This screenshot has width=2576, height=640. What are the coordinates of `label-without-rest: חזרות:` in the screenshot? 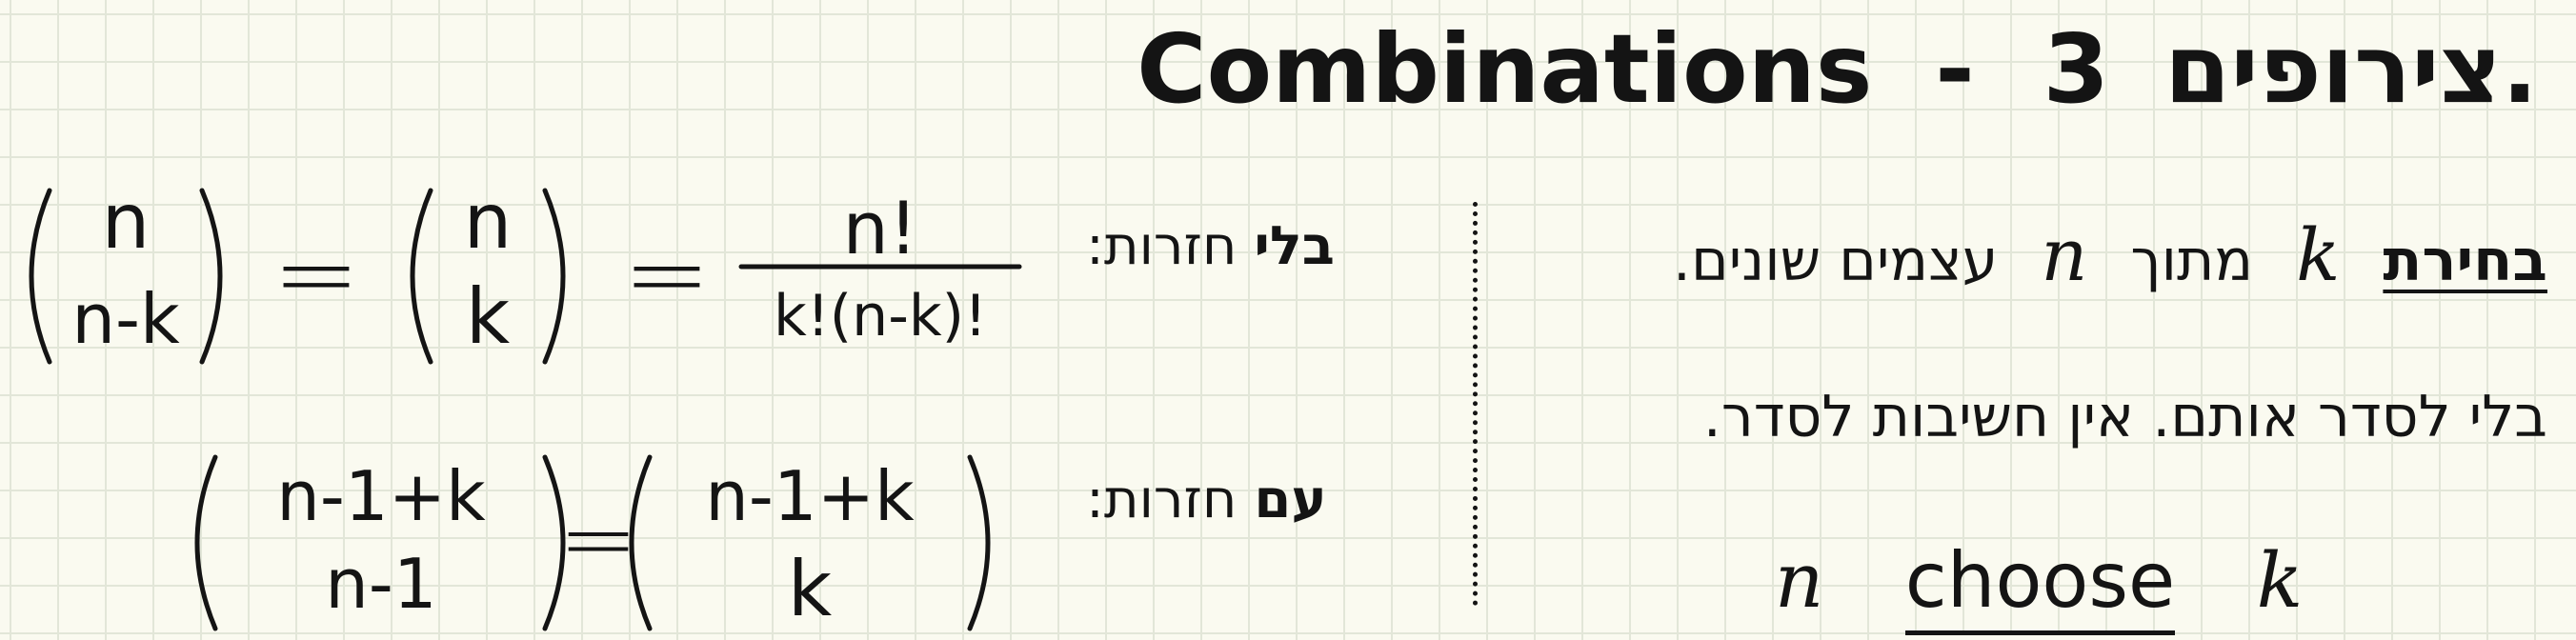 It's located at (1162, 246).